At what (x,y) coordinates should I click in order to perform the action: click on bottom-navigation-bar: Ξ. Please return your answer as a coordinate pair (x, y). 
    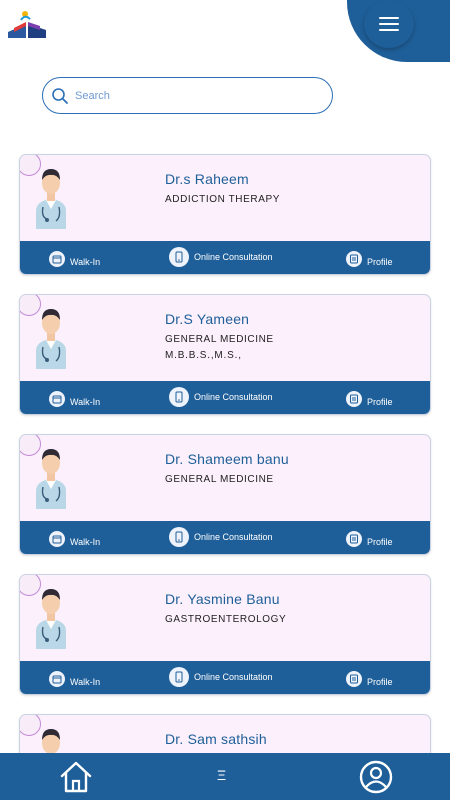
    Looking at the image, I should click on (225, 776).